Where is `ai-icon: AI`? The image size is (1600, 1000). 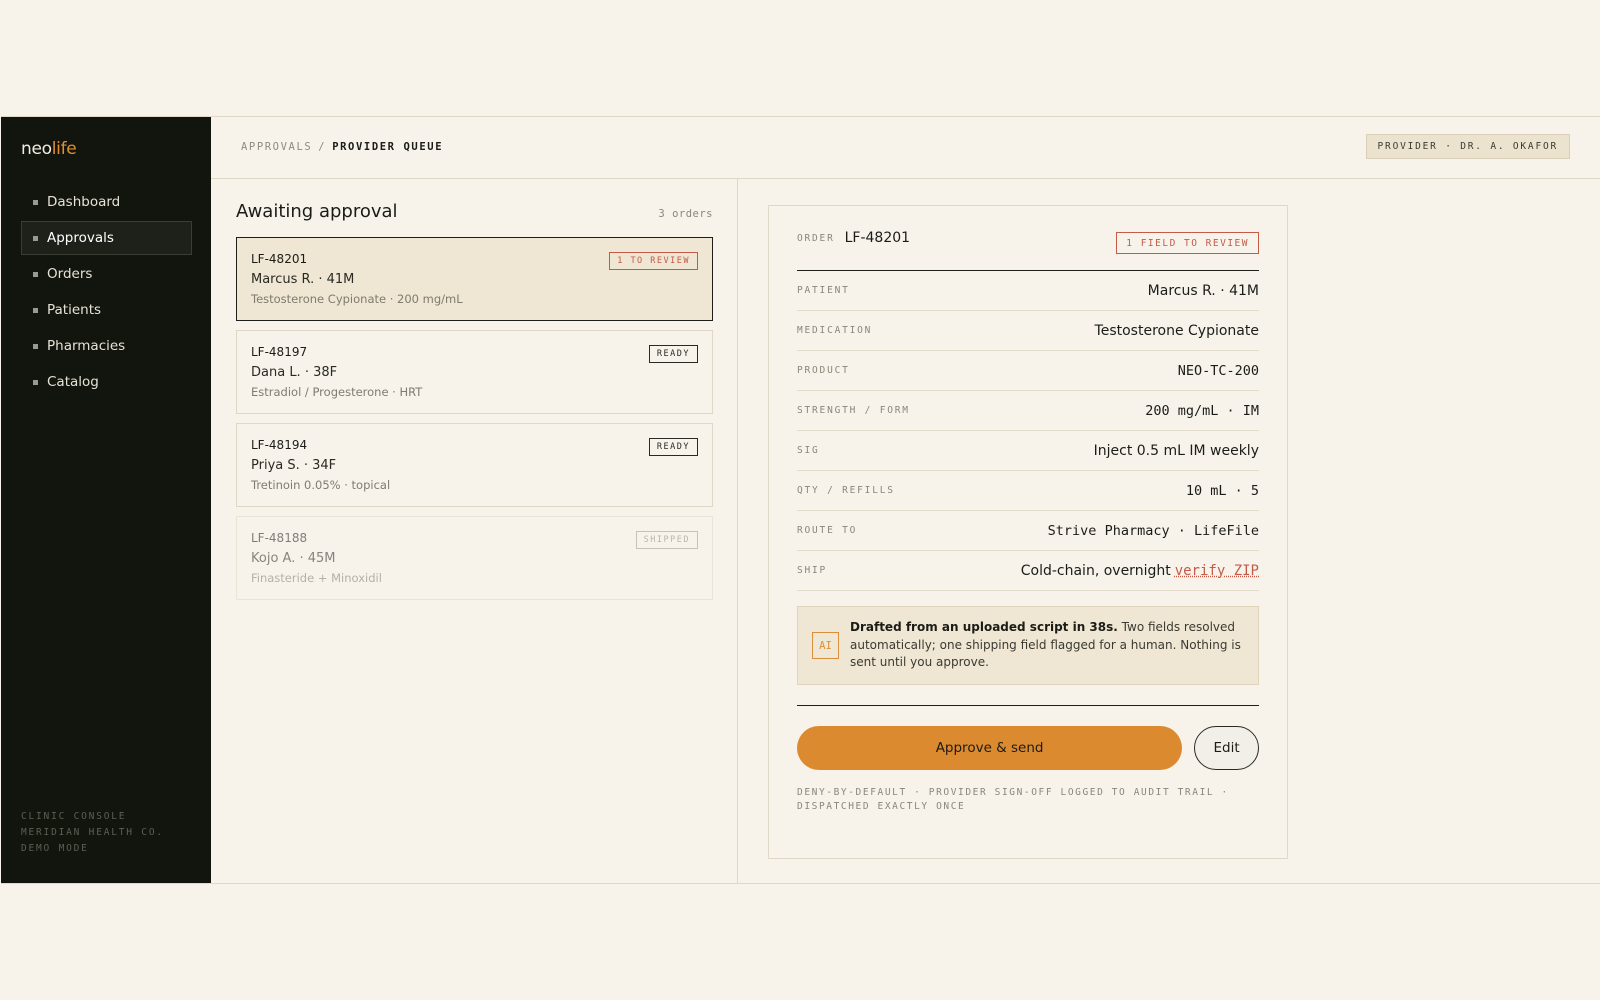
ai-icon: AI is located at coordinates (825, 645).